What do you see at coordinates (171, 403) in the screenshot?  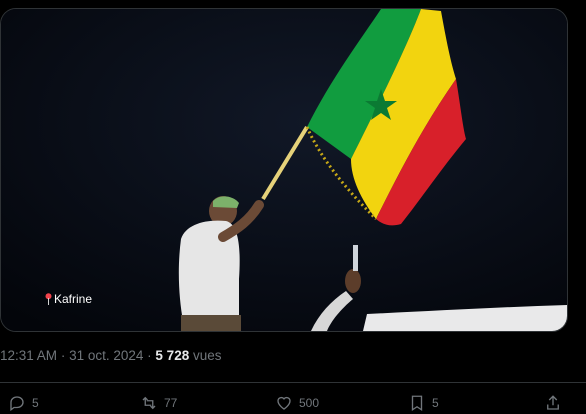 I see `repost-count: 77` at bounding box center [171, 403].